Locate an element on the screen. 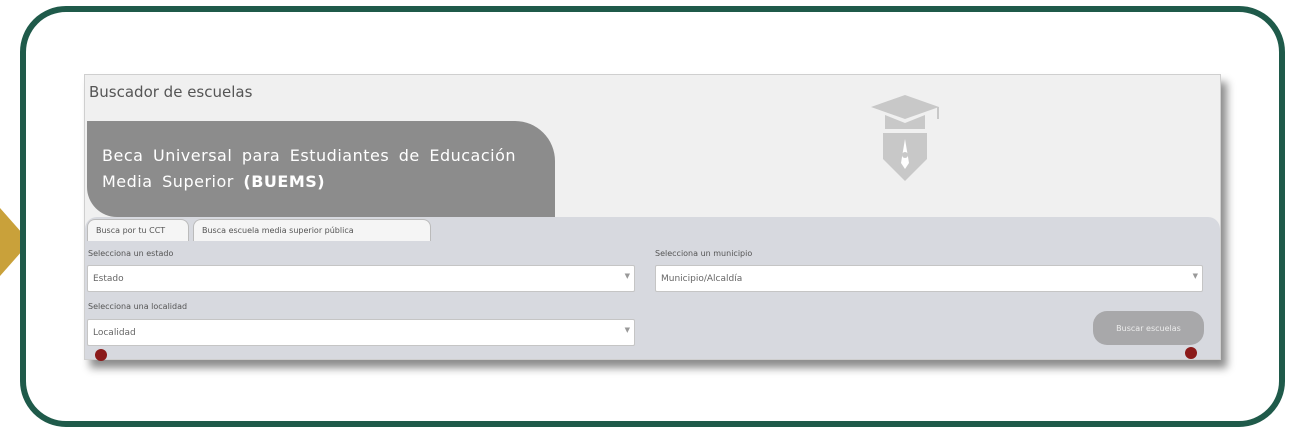 The width and height of the screenshot is (1309, 439). page-title: Buscador de escuelas is located at coordinates (171, 92).